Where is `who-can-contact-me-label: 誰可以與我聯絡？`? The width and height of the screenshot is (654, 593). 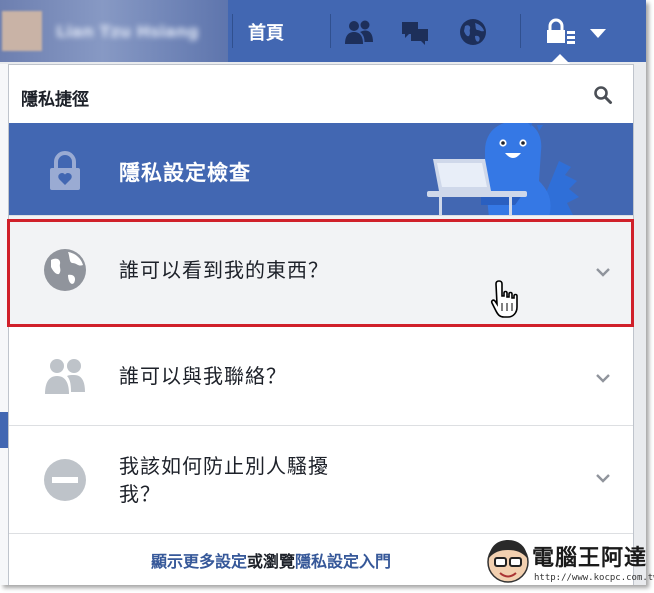
who-can-contact-me-label: 誰可以與我聯絡？ is located at coordinates (203, 376).